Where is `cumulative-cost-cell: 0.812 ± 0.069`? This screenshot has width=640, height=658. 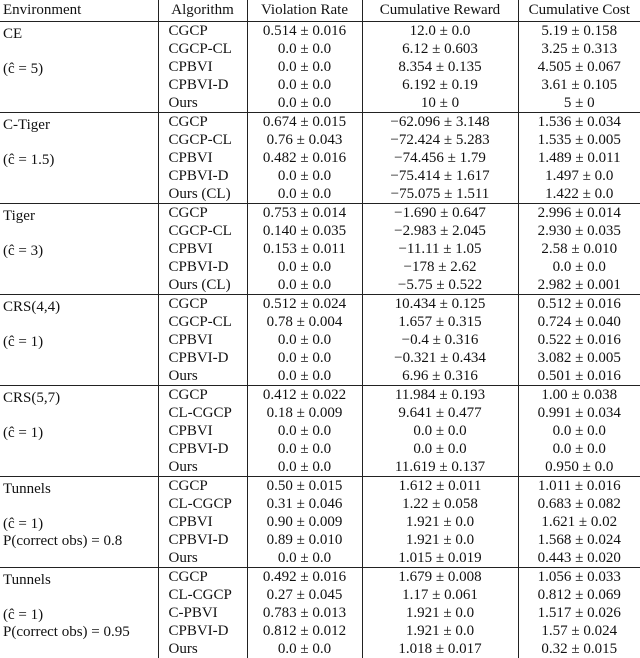 cumulative-cost-cell: 0.812 ± 0.069 is located at coordinates (579, 595).